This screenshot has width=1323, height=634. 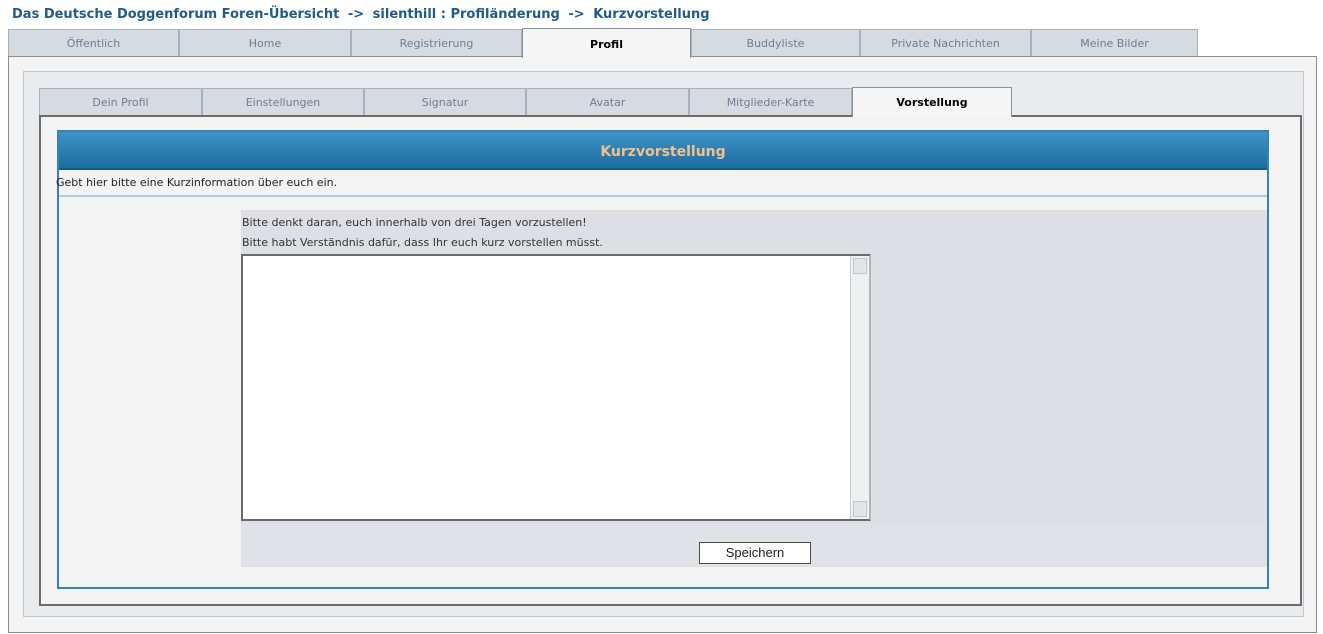 What do you see at coordinates (93, 42) in the screenshot?
I see `tab-oeffentlich: Öffentlich` at bounding box center [93, 42].